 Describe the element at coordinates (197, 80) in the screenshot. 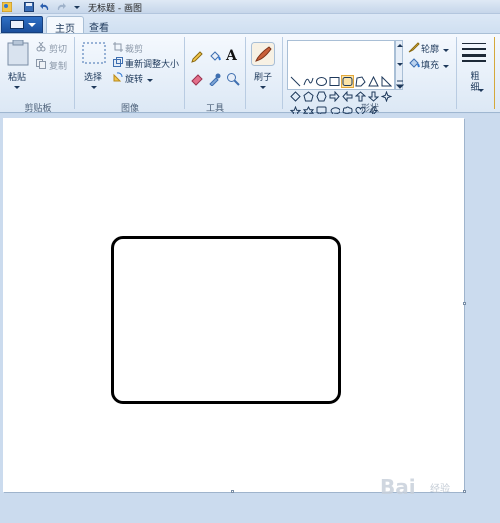

I see `eraser-icon` at that location.